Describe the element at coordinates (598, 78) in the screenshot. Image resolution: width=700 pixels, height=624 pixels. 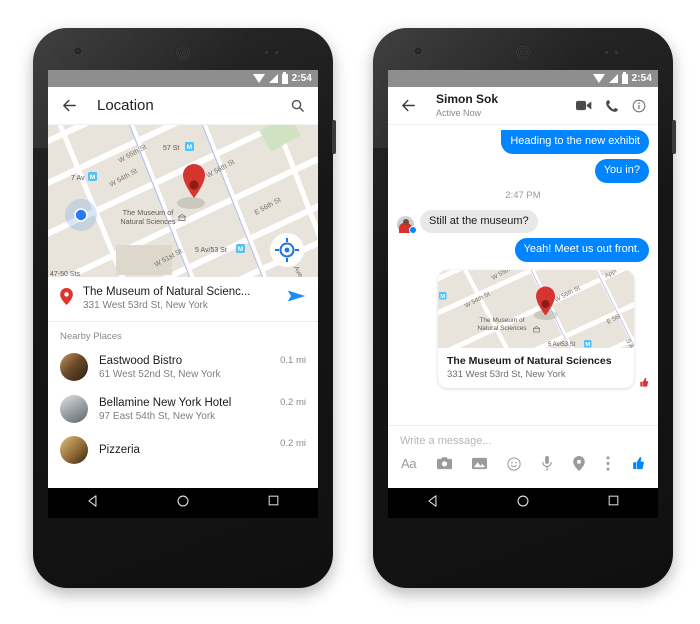
I see `wifi-icon` at that location.